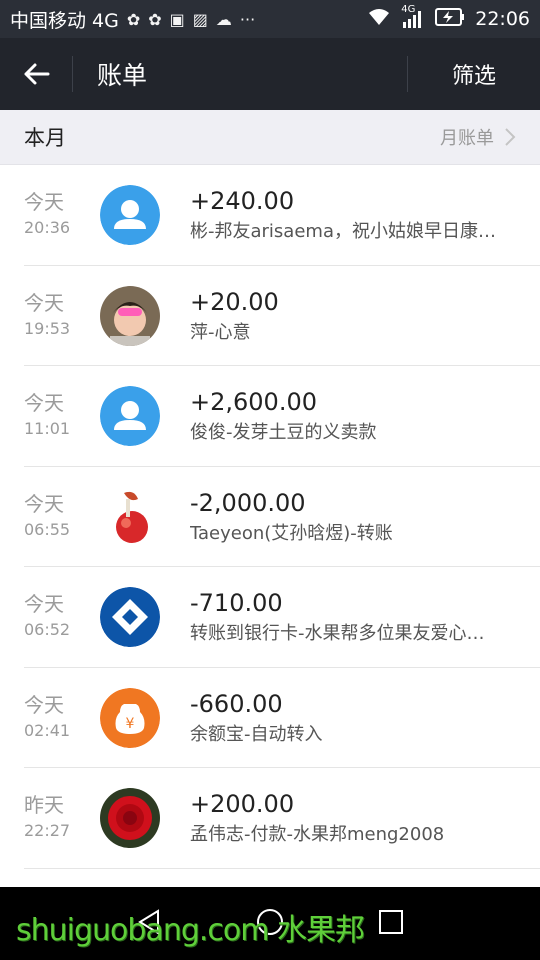 This screenshot has height=960, width=540. What do you see at coordinates (510, 137) in the screenshot?
I see `chevron-right-icon` at bounding box center [510, 137].